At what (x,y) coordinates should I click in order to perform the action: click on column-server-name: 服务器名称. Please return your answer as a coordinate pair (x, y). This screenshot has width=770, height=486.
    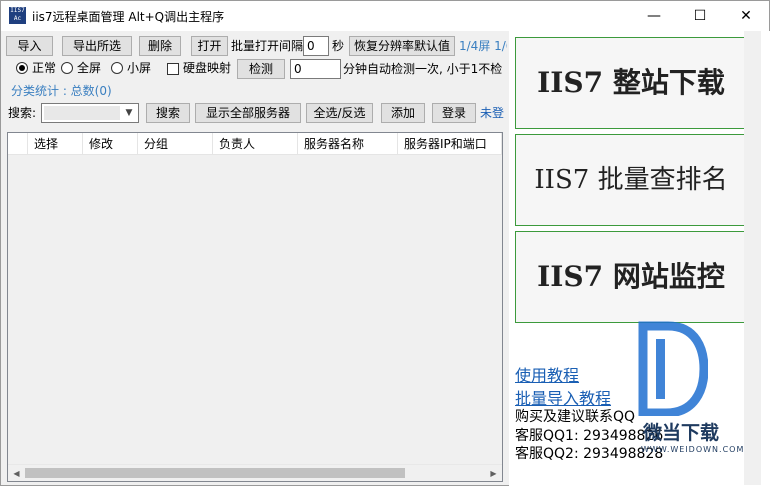
    Looking at the image, I should click on (348, 144).